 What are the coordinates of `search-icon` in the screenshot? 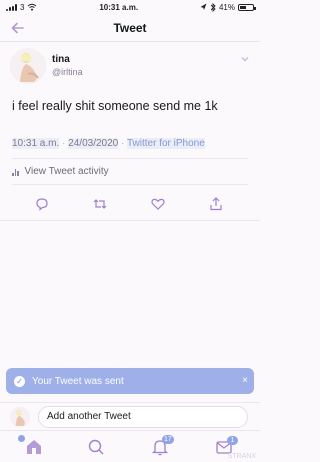 It's located at (96, 447).